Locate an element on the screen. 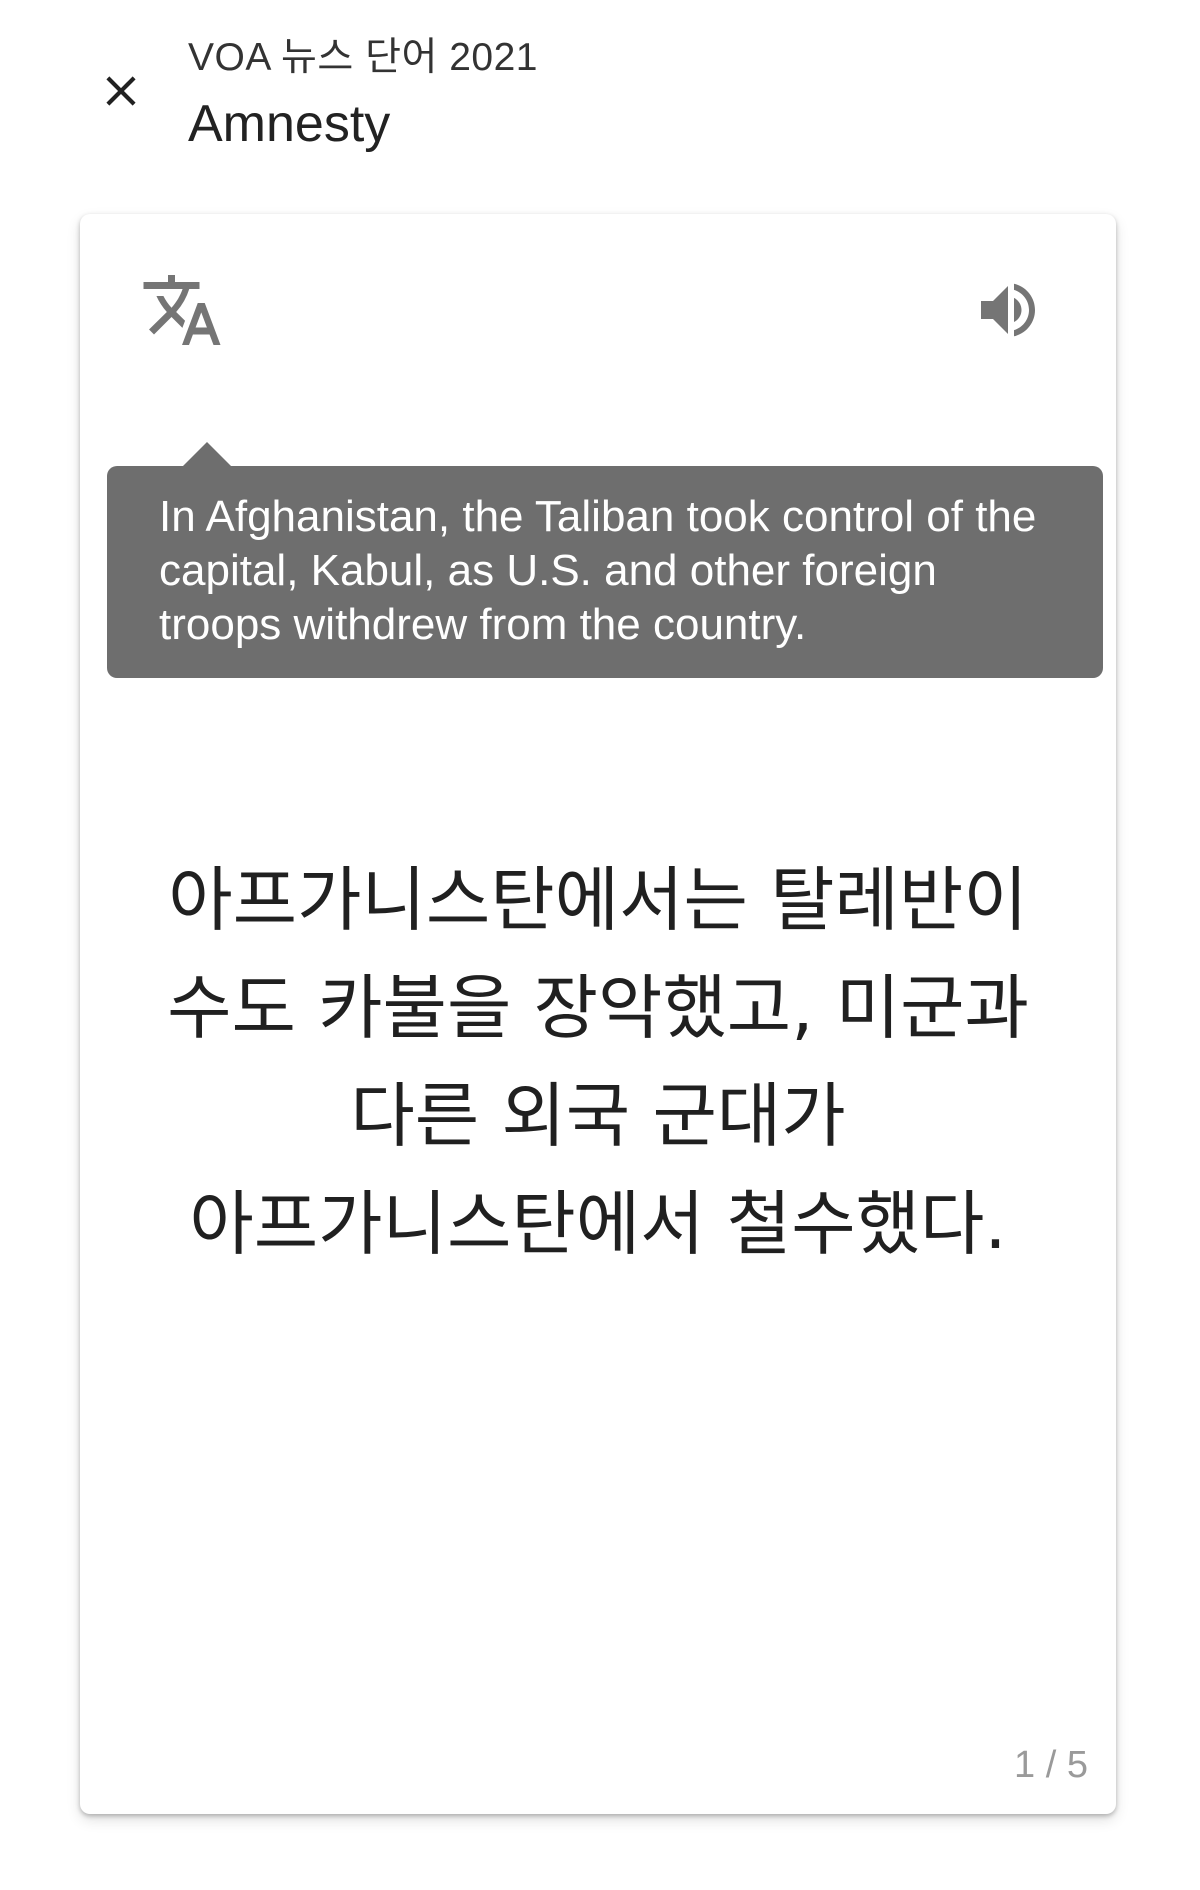 This screenshot has height=1890, width=1200. word-title: Amnesty is located at coordinates (289, 124).